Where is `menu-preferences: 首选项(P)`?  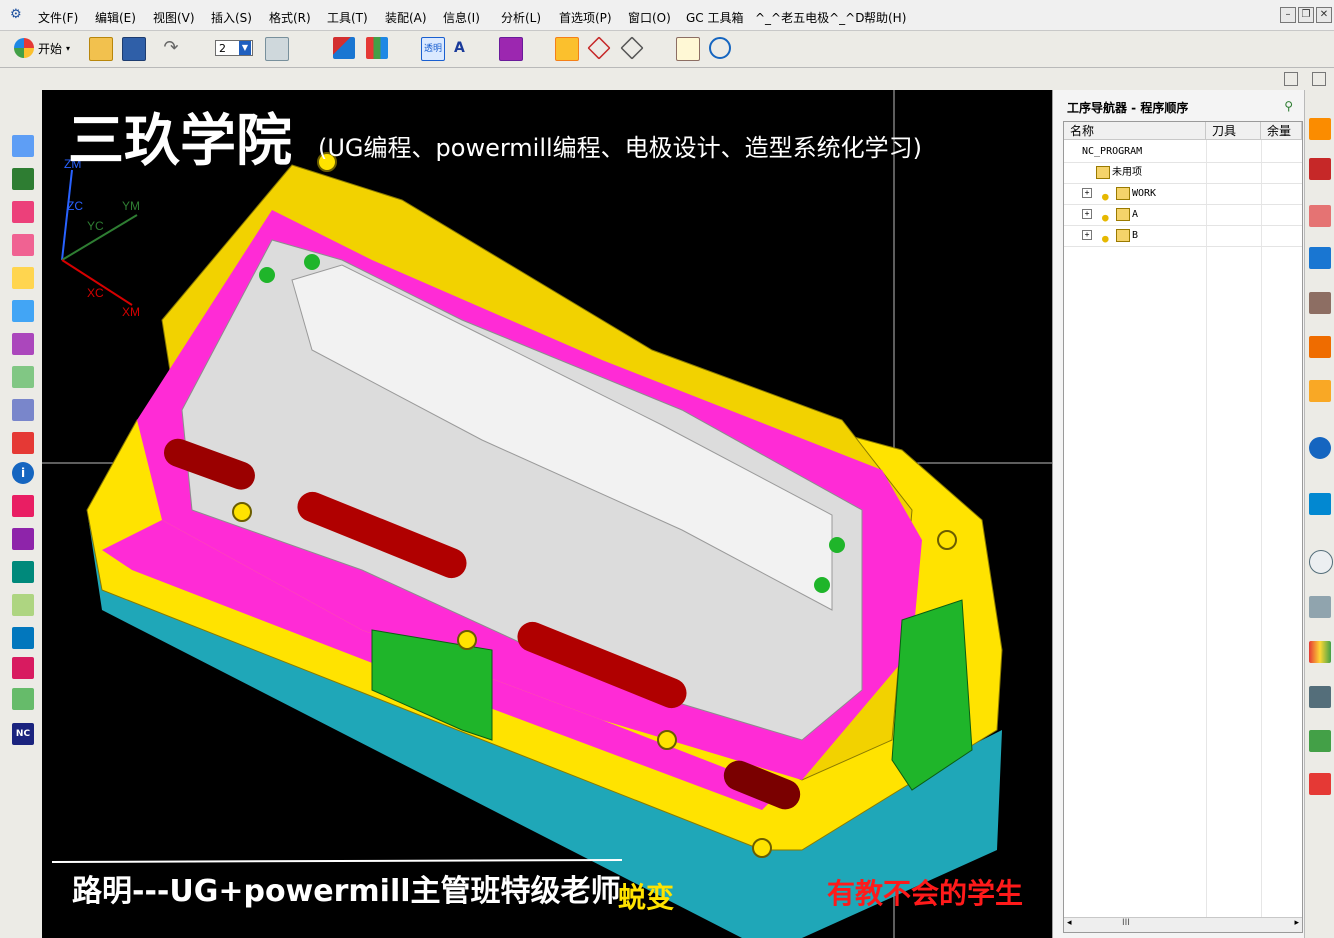 menu-preferences: 首选项(P) is located at coordinates (585, 17).